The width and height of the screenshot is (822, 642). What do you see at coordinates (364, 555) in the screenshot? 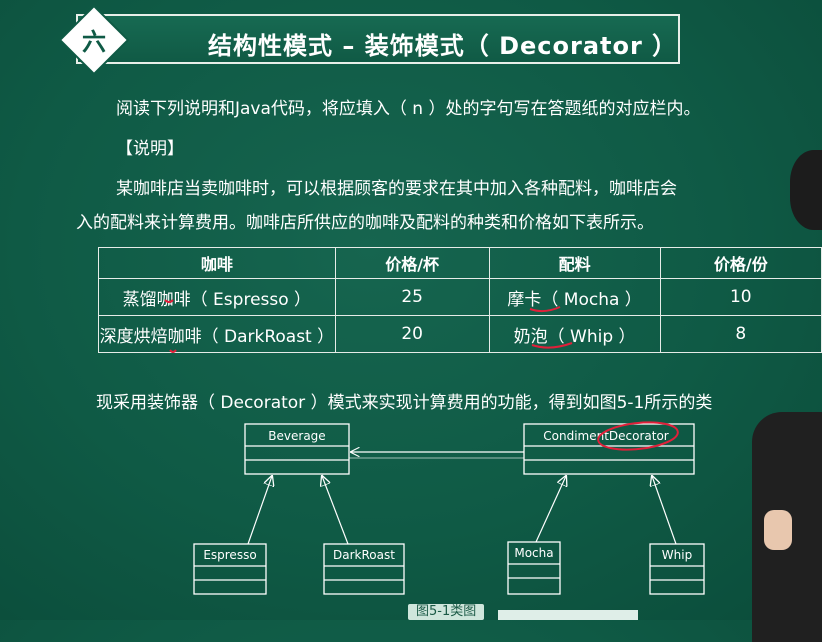
I see `uml-class-name: DarkRoast` at bounding box center [364, 555].